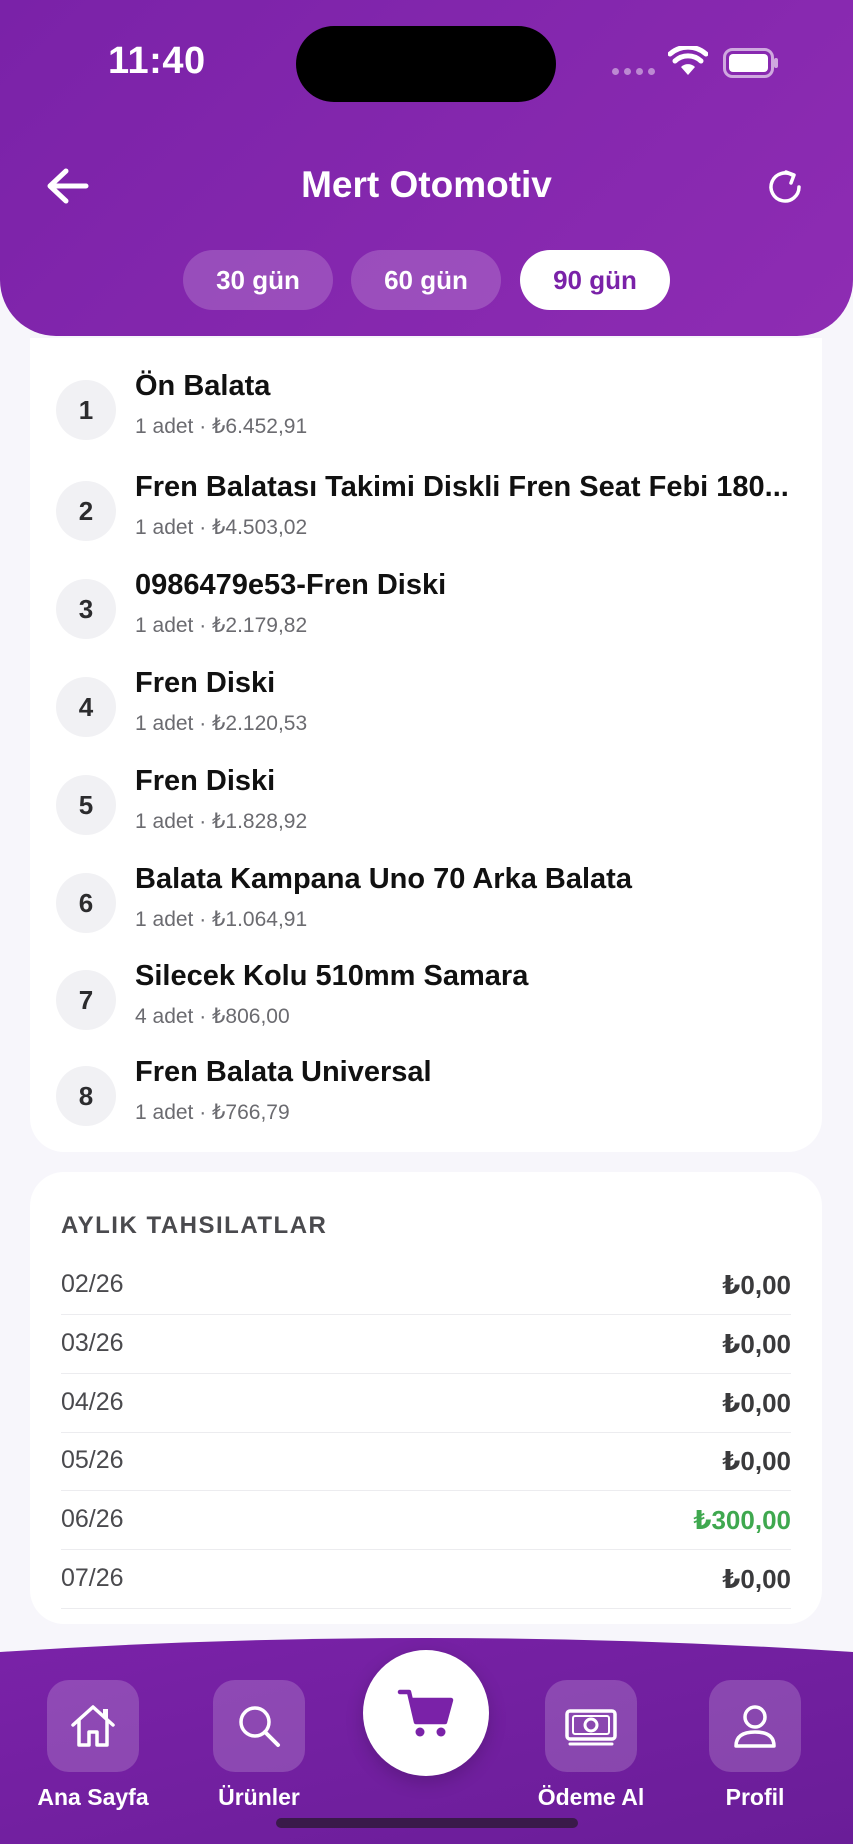 The image size is (853, 1844). I want to click on nav-payment: Ödeme Al, so click(591, 1755).